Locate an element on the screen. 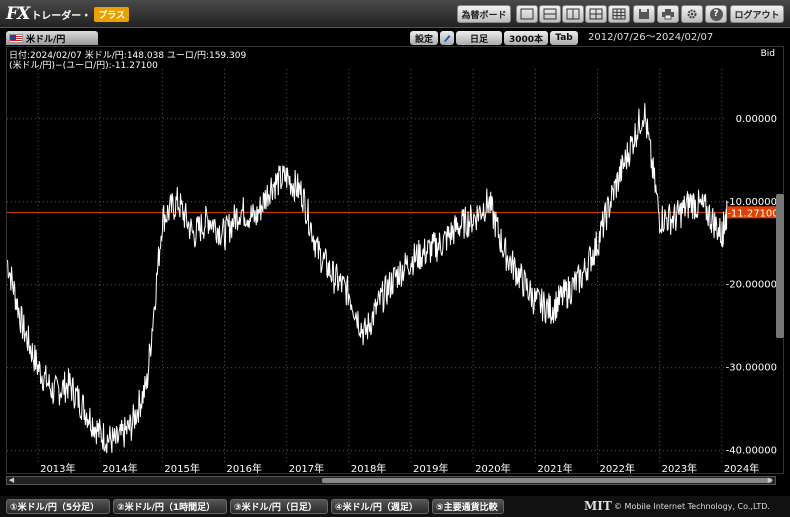 This screenshot has height=517, width=790. layout-vertical-button is located at coordinates (573, 14).